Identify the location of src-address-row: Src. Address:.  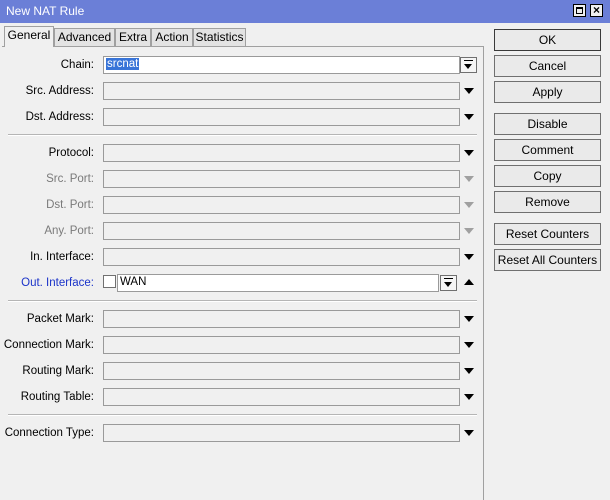
(242, 92).